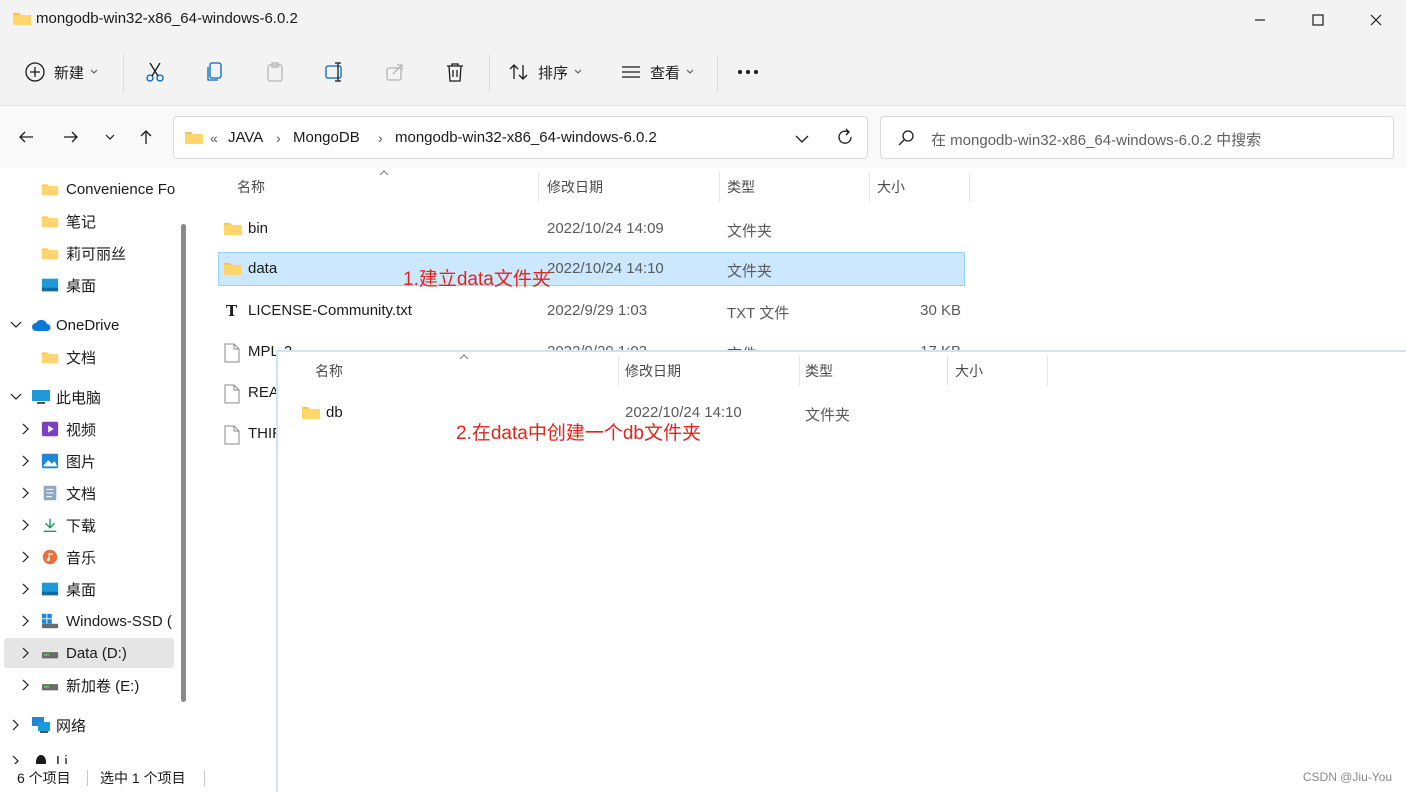  What do you see at coordinates (81, 526) in the screenshot?
I see `sidebar-item-label: 下载` at bounding box center [81, 526].